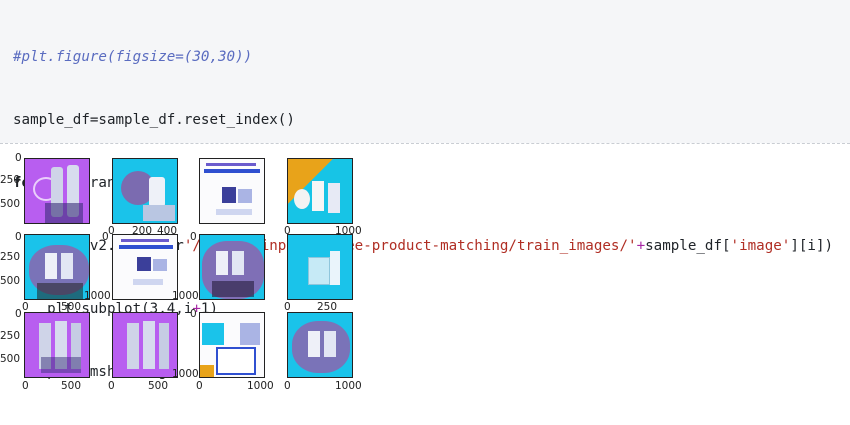 Image resolution: width=850 pixels, height=425 pixels. I want to click on code-line-1: #plt.figure(figsize=(30,30)), so click(133, 57).